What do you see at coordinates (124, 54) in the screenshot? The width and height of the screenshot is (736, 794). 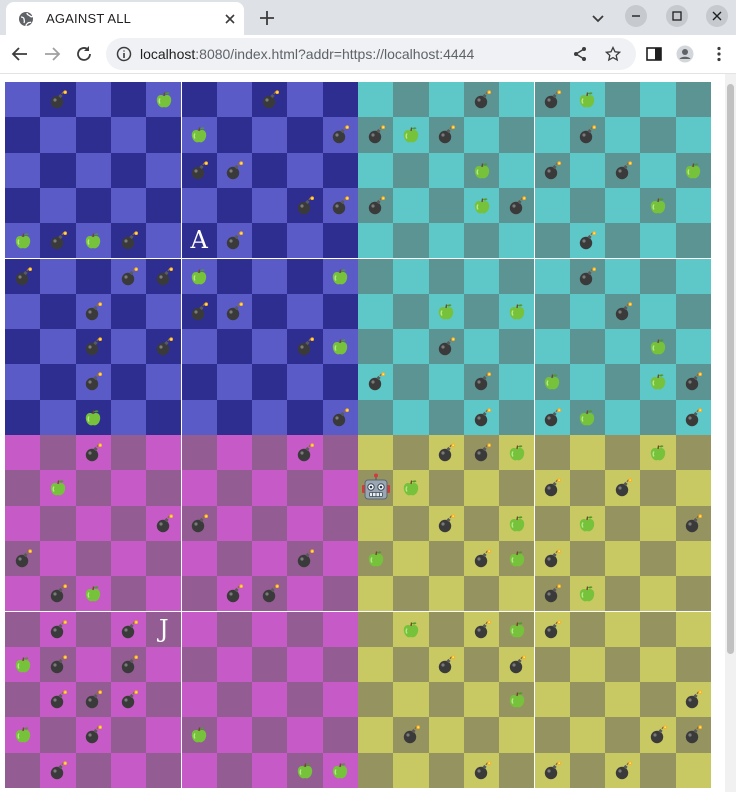 I see `info-icon` at bounding box center [124, 54].